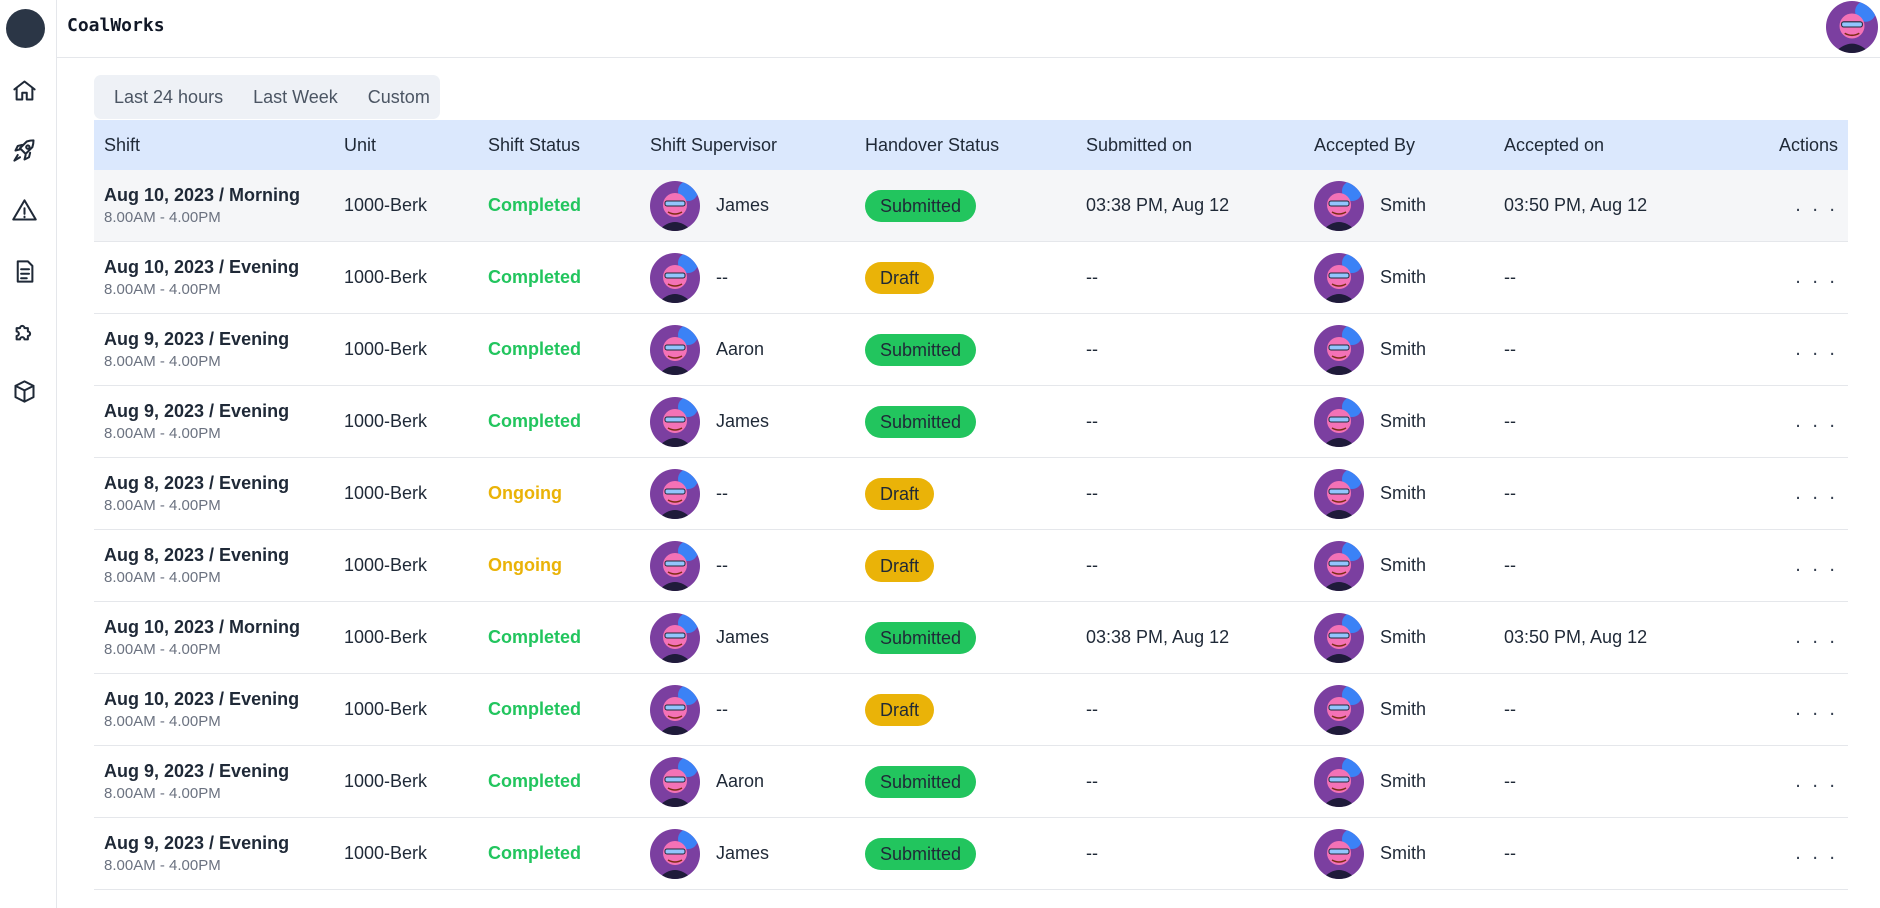 The height and width of the screenshot is (908, 1880). I want to click on header-actions: Actions, so click(1808, 144).